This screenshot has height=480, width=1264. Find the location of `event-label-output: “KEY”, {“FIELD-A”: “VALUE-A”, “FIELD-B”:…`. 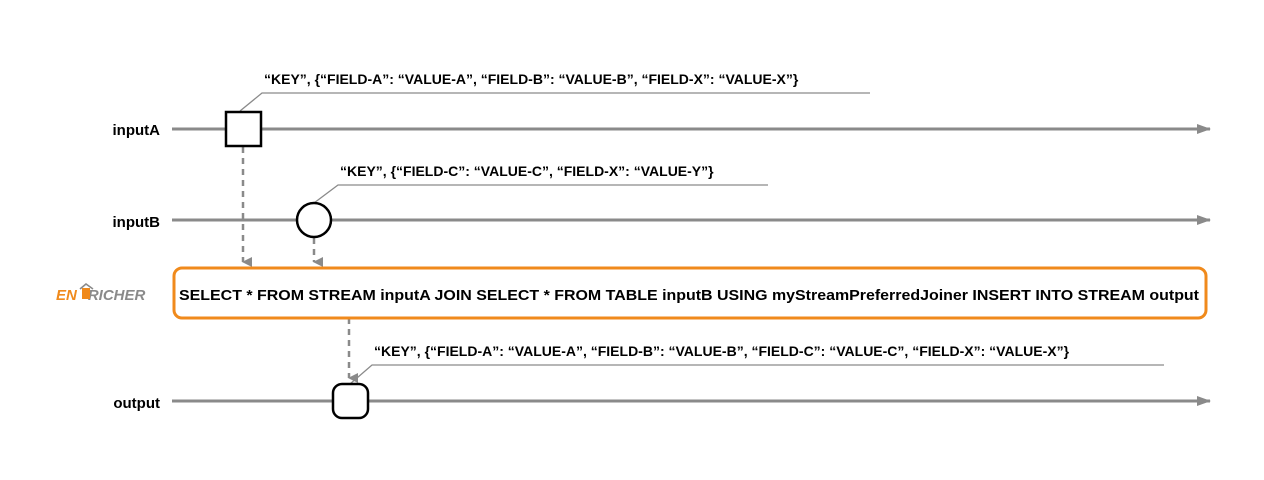

event-label-output: “KEY”, {“FIELD-A”: “VALUE-A”, “FIELD-B”:… is located at coordinates (722, 351).